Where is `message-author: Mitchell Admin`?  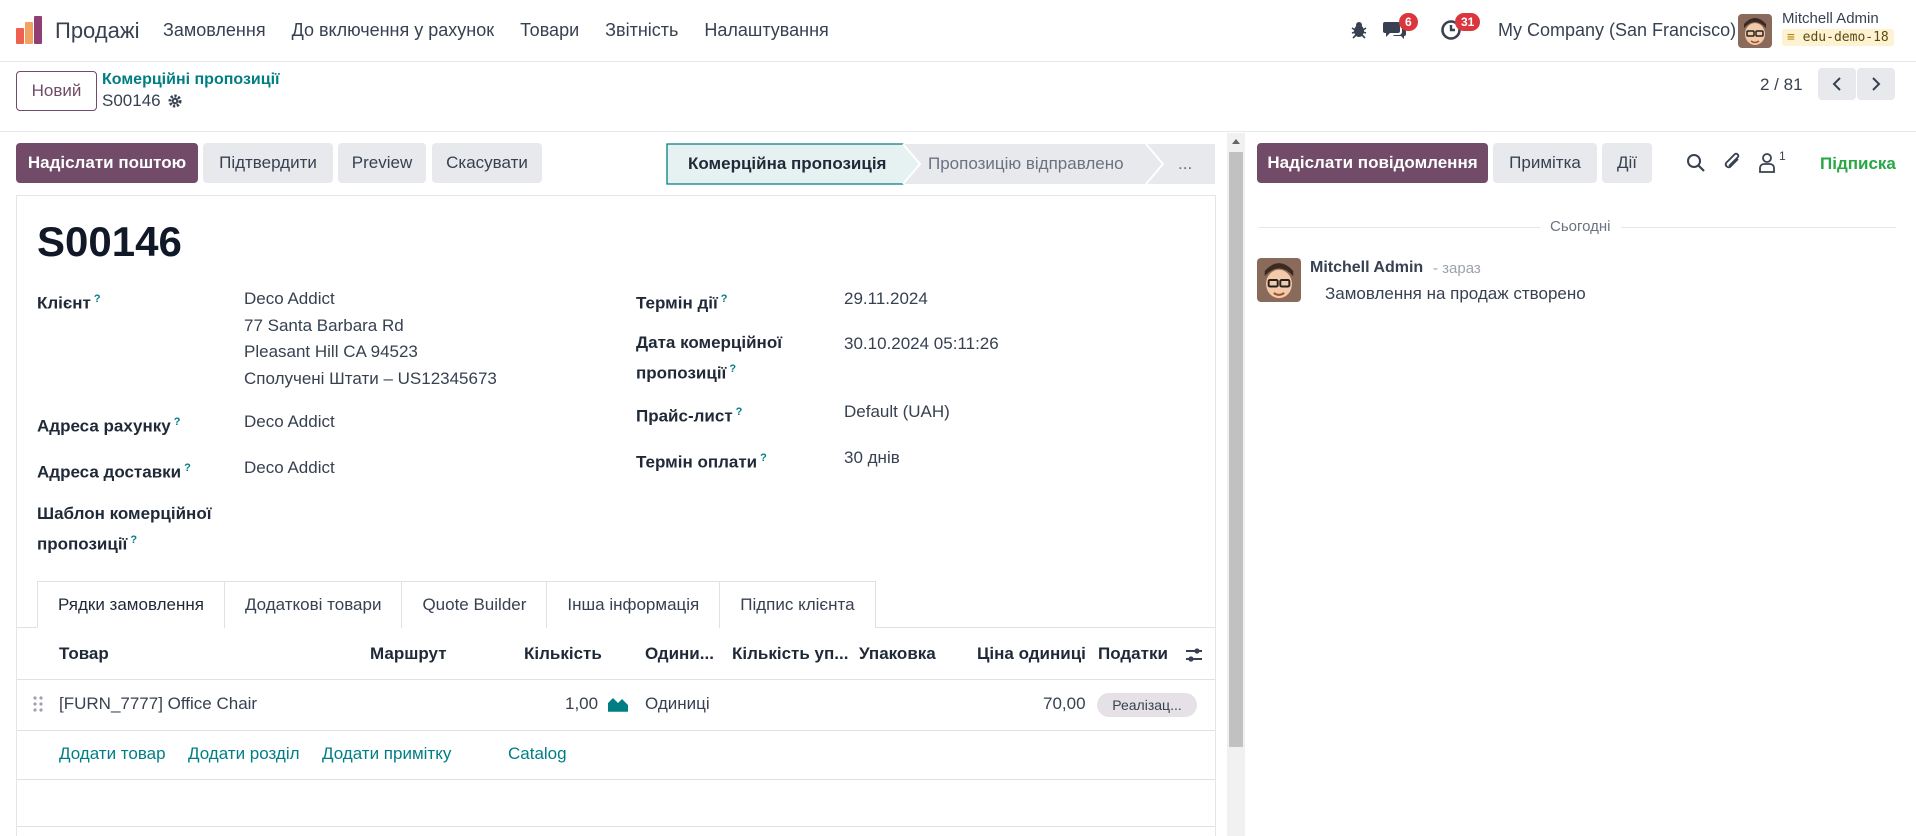 message-author: Mitchell Admin is located at coordinates (1366, 268).